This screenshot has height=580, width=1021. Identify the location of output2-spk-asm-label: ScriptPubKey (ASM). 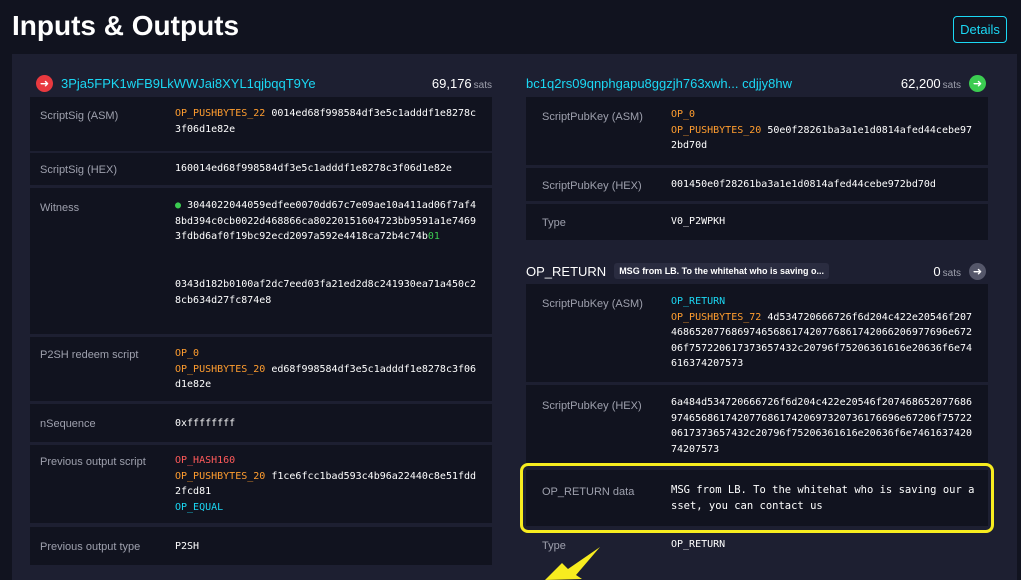
(592, 304).